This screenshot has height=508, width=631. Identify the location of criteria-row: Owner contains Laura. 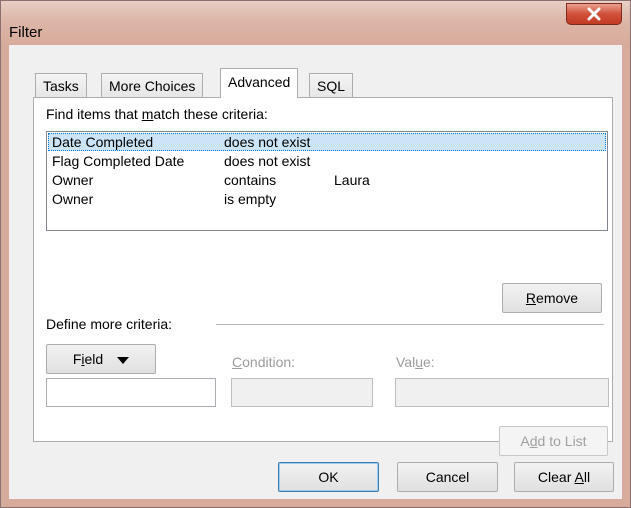
(327, 180).